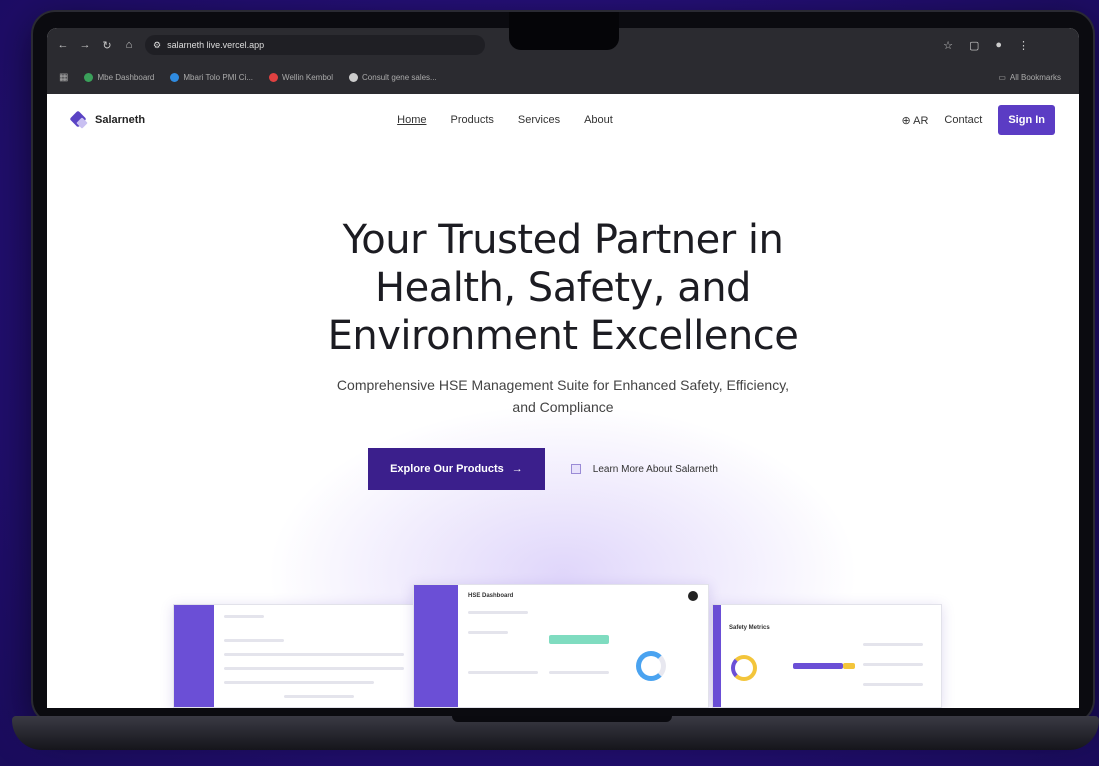 This screenshot has height=766, width=1099. Describe the element at coordinates (1002, 77) in the screenshot. I see `folder-icon: ▭` at that location.